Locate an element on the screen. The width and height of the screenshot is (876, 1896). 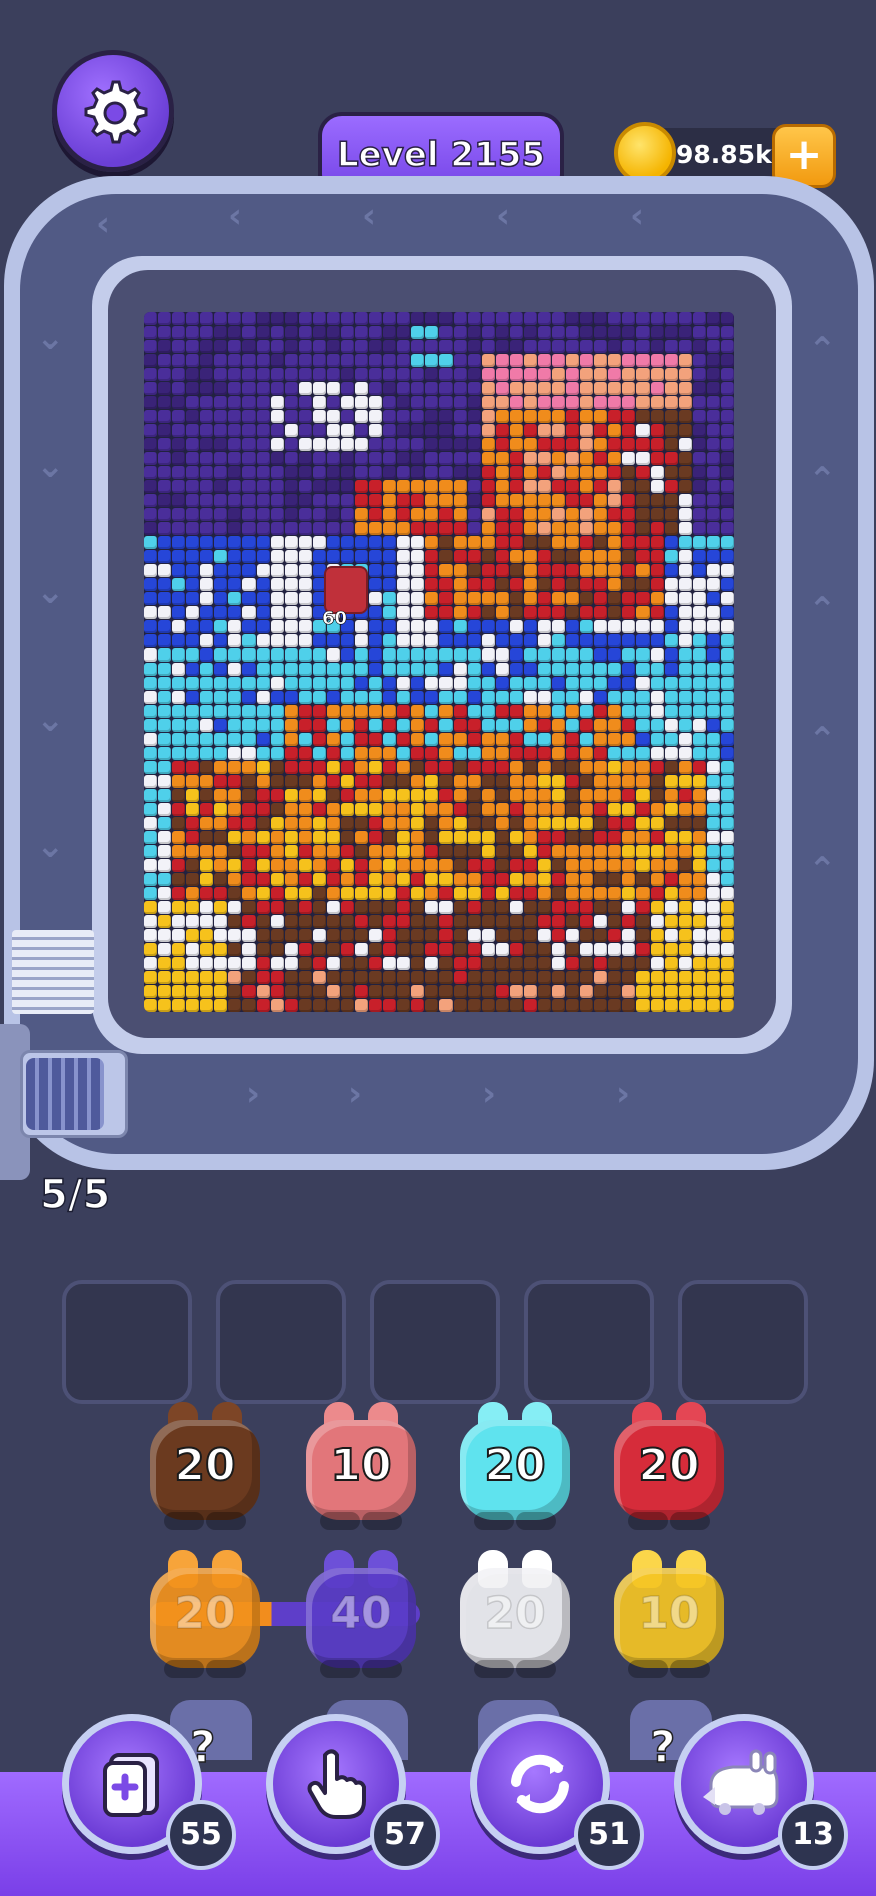
queue-front-bunny: 10 is located at coordinates (361, 1466).